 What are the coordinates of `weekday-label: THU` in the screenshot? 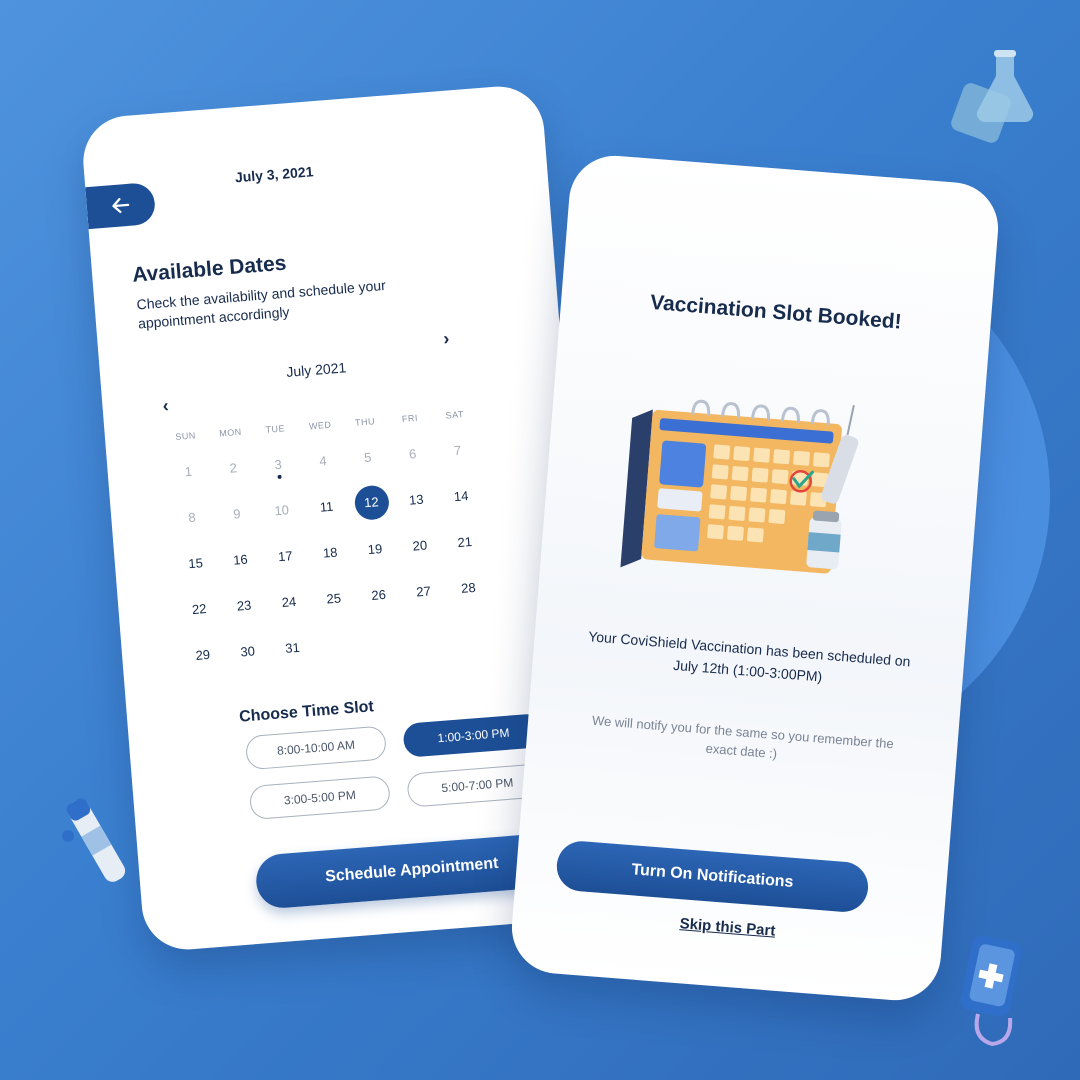 It's located at (365, 422).